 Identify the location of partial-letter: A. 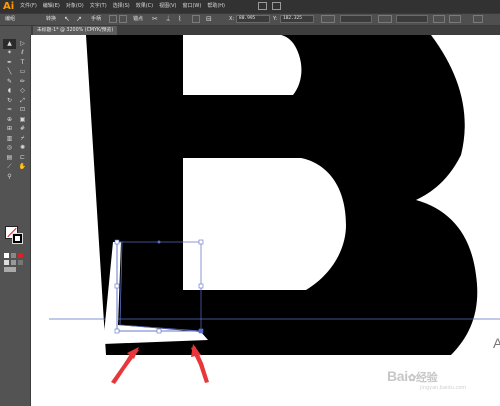
(496, 343).